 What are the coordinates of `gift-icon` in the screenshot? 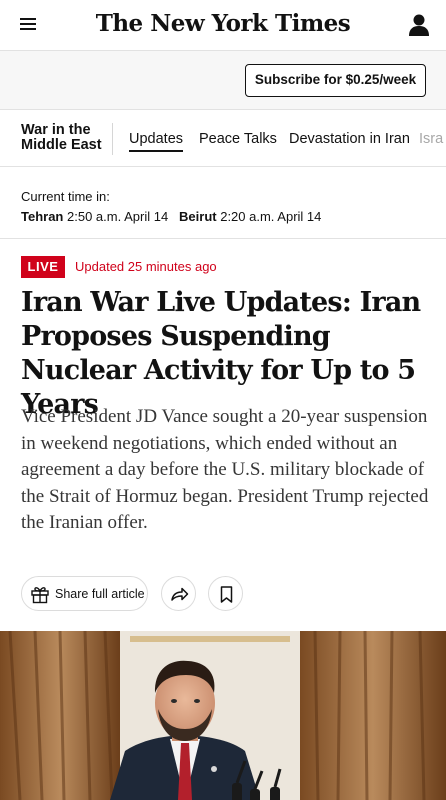 It's located at (40, 595).